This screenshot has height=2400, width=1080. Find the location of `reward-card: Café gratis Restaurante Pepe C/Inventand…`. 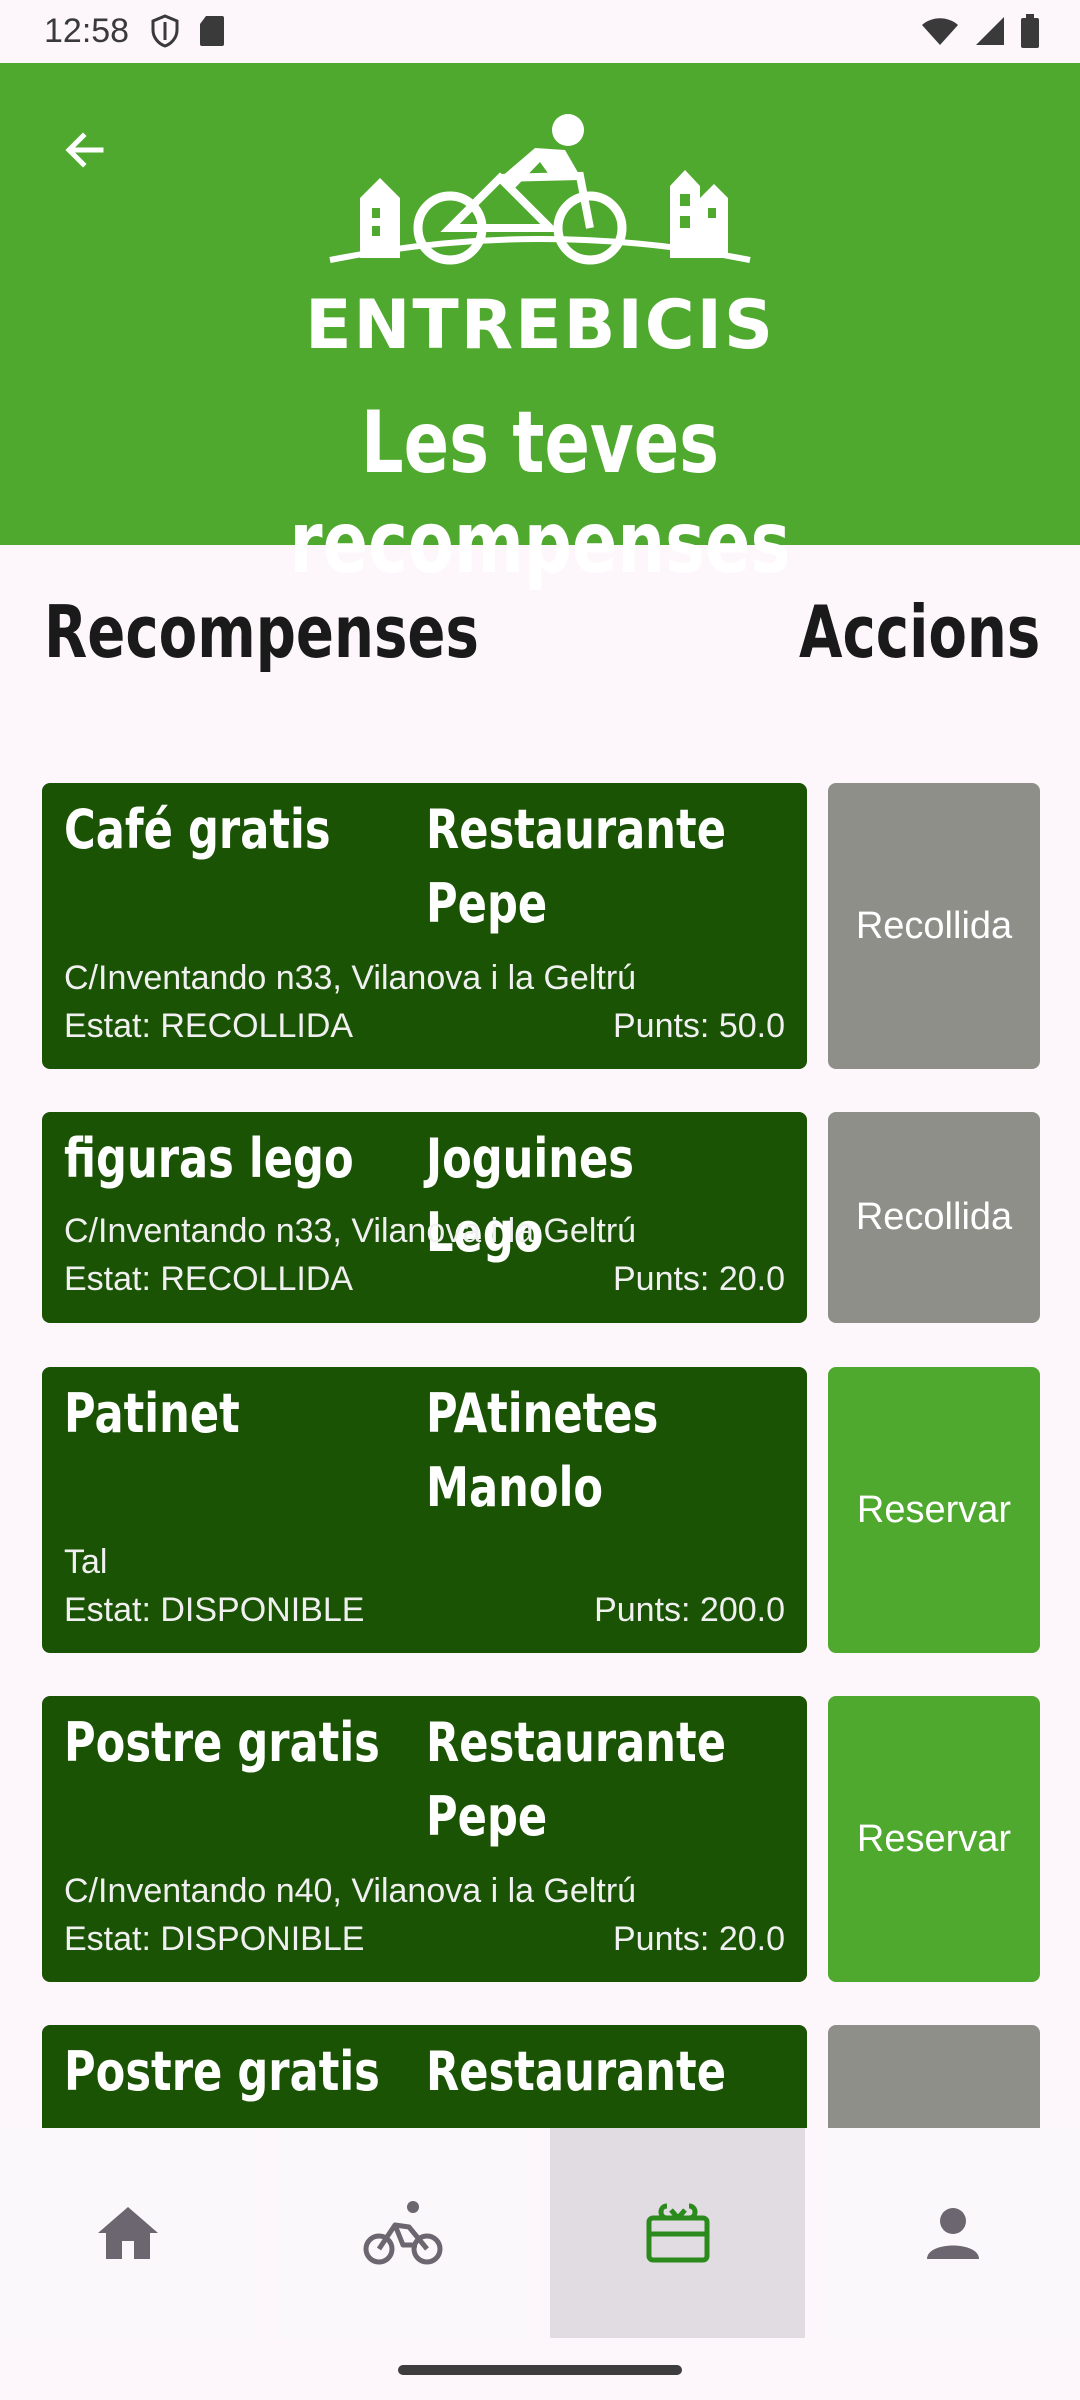

reward-card: Café gratis Restaurante Pepe C/Inventand… is located at coordinates (424, 926).